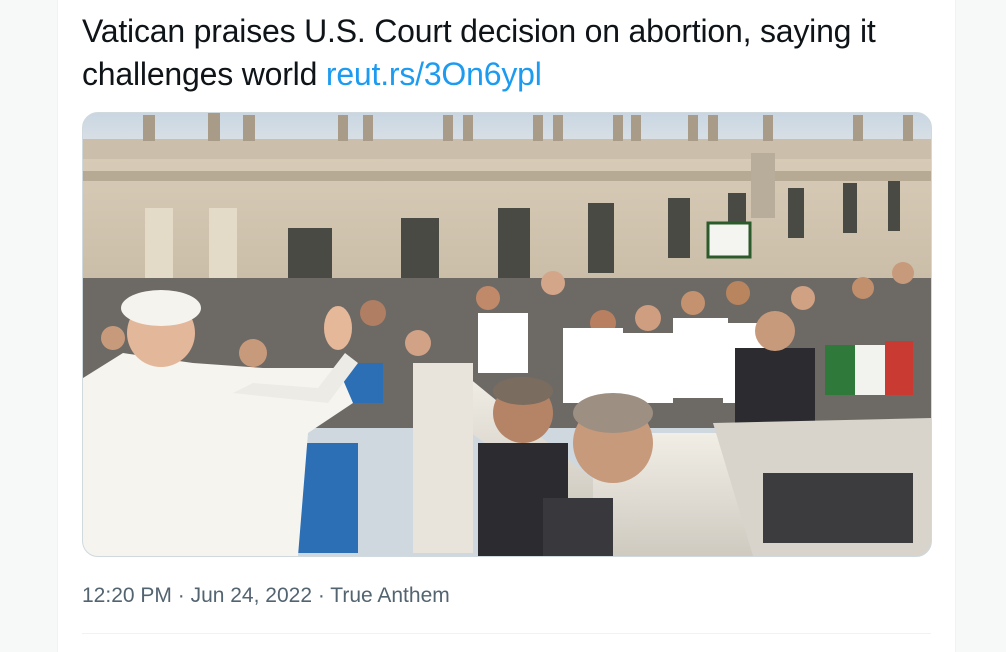 The height and width of the screenshot is (652, 1006). What do you see at coordinates (389, 595) in the screenshot?
I see `tweet-source: True Anthem` at bounding box center [389, 595].